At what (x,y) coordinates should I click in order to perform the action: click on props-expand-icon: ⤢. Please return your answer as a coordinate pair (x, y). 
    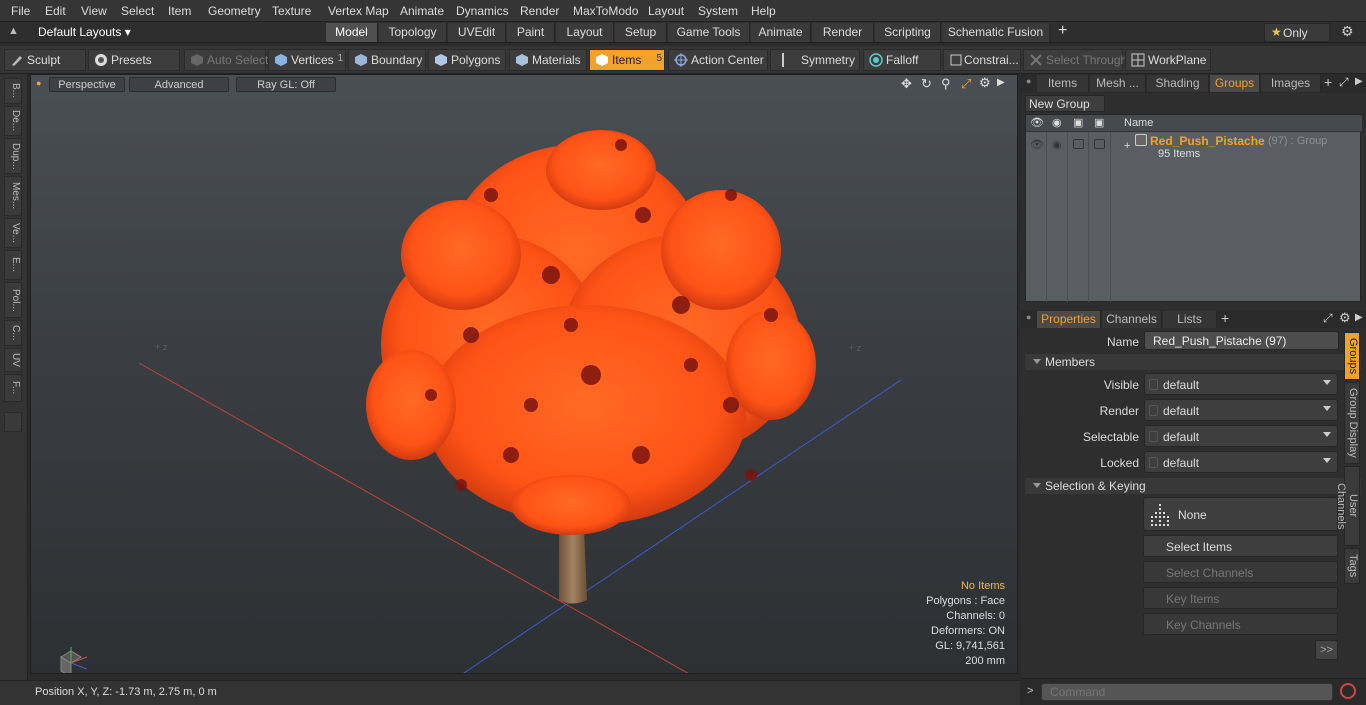
    Looking at the image, I should click on (1328, 318).